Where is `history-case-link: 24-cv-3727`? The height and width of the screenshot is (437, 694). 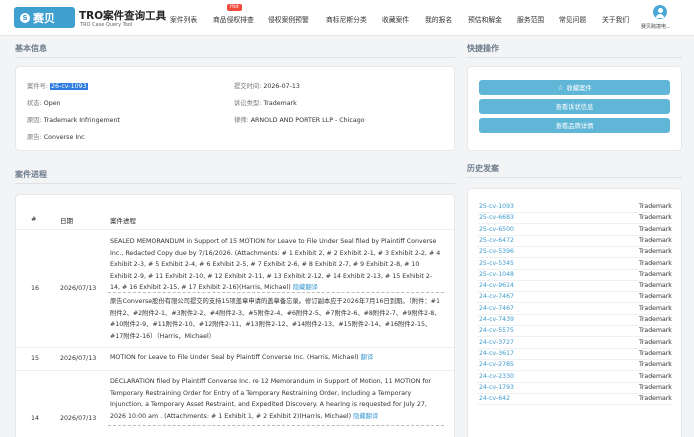
history-case-link: 24-cv-3727 is located at coordinates (496, 342).